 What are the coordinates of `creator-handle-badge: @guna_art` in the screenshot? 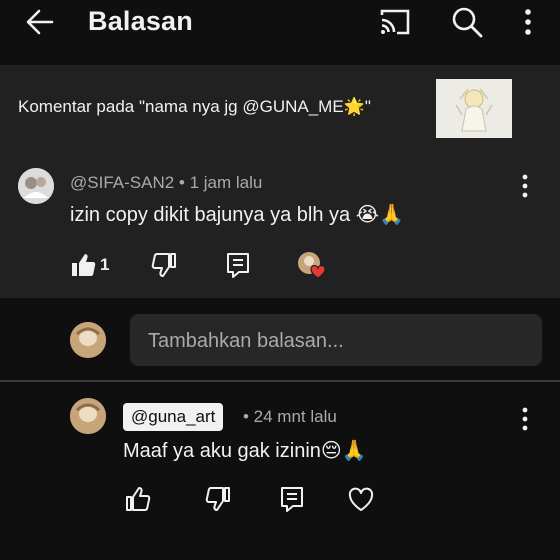 It's located at (173, 417).